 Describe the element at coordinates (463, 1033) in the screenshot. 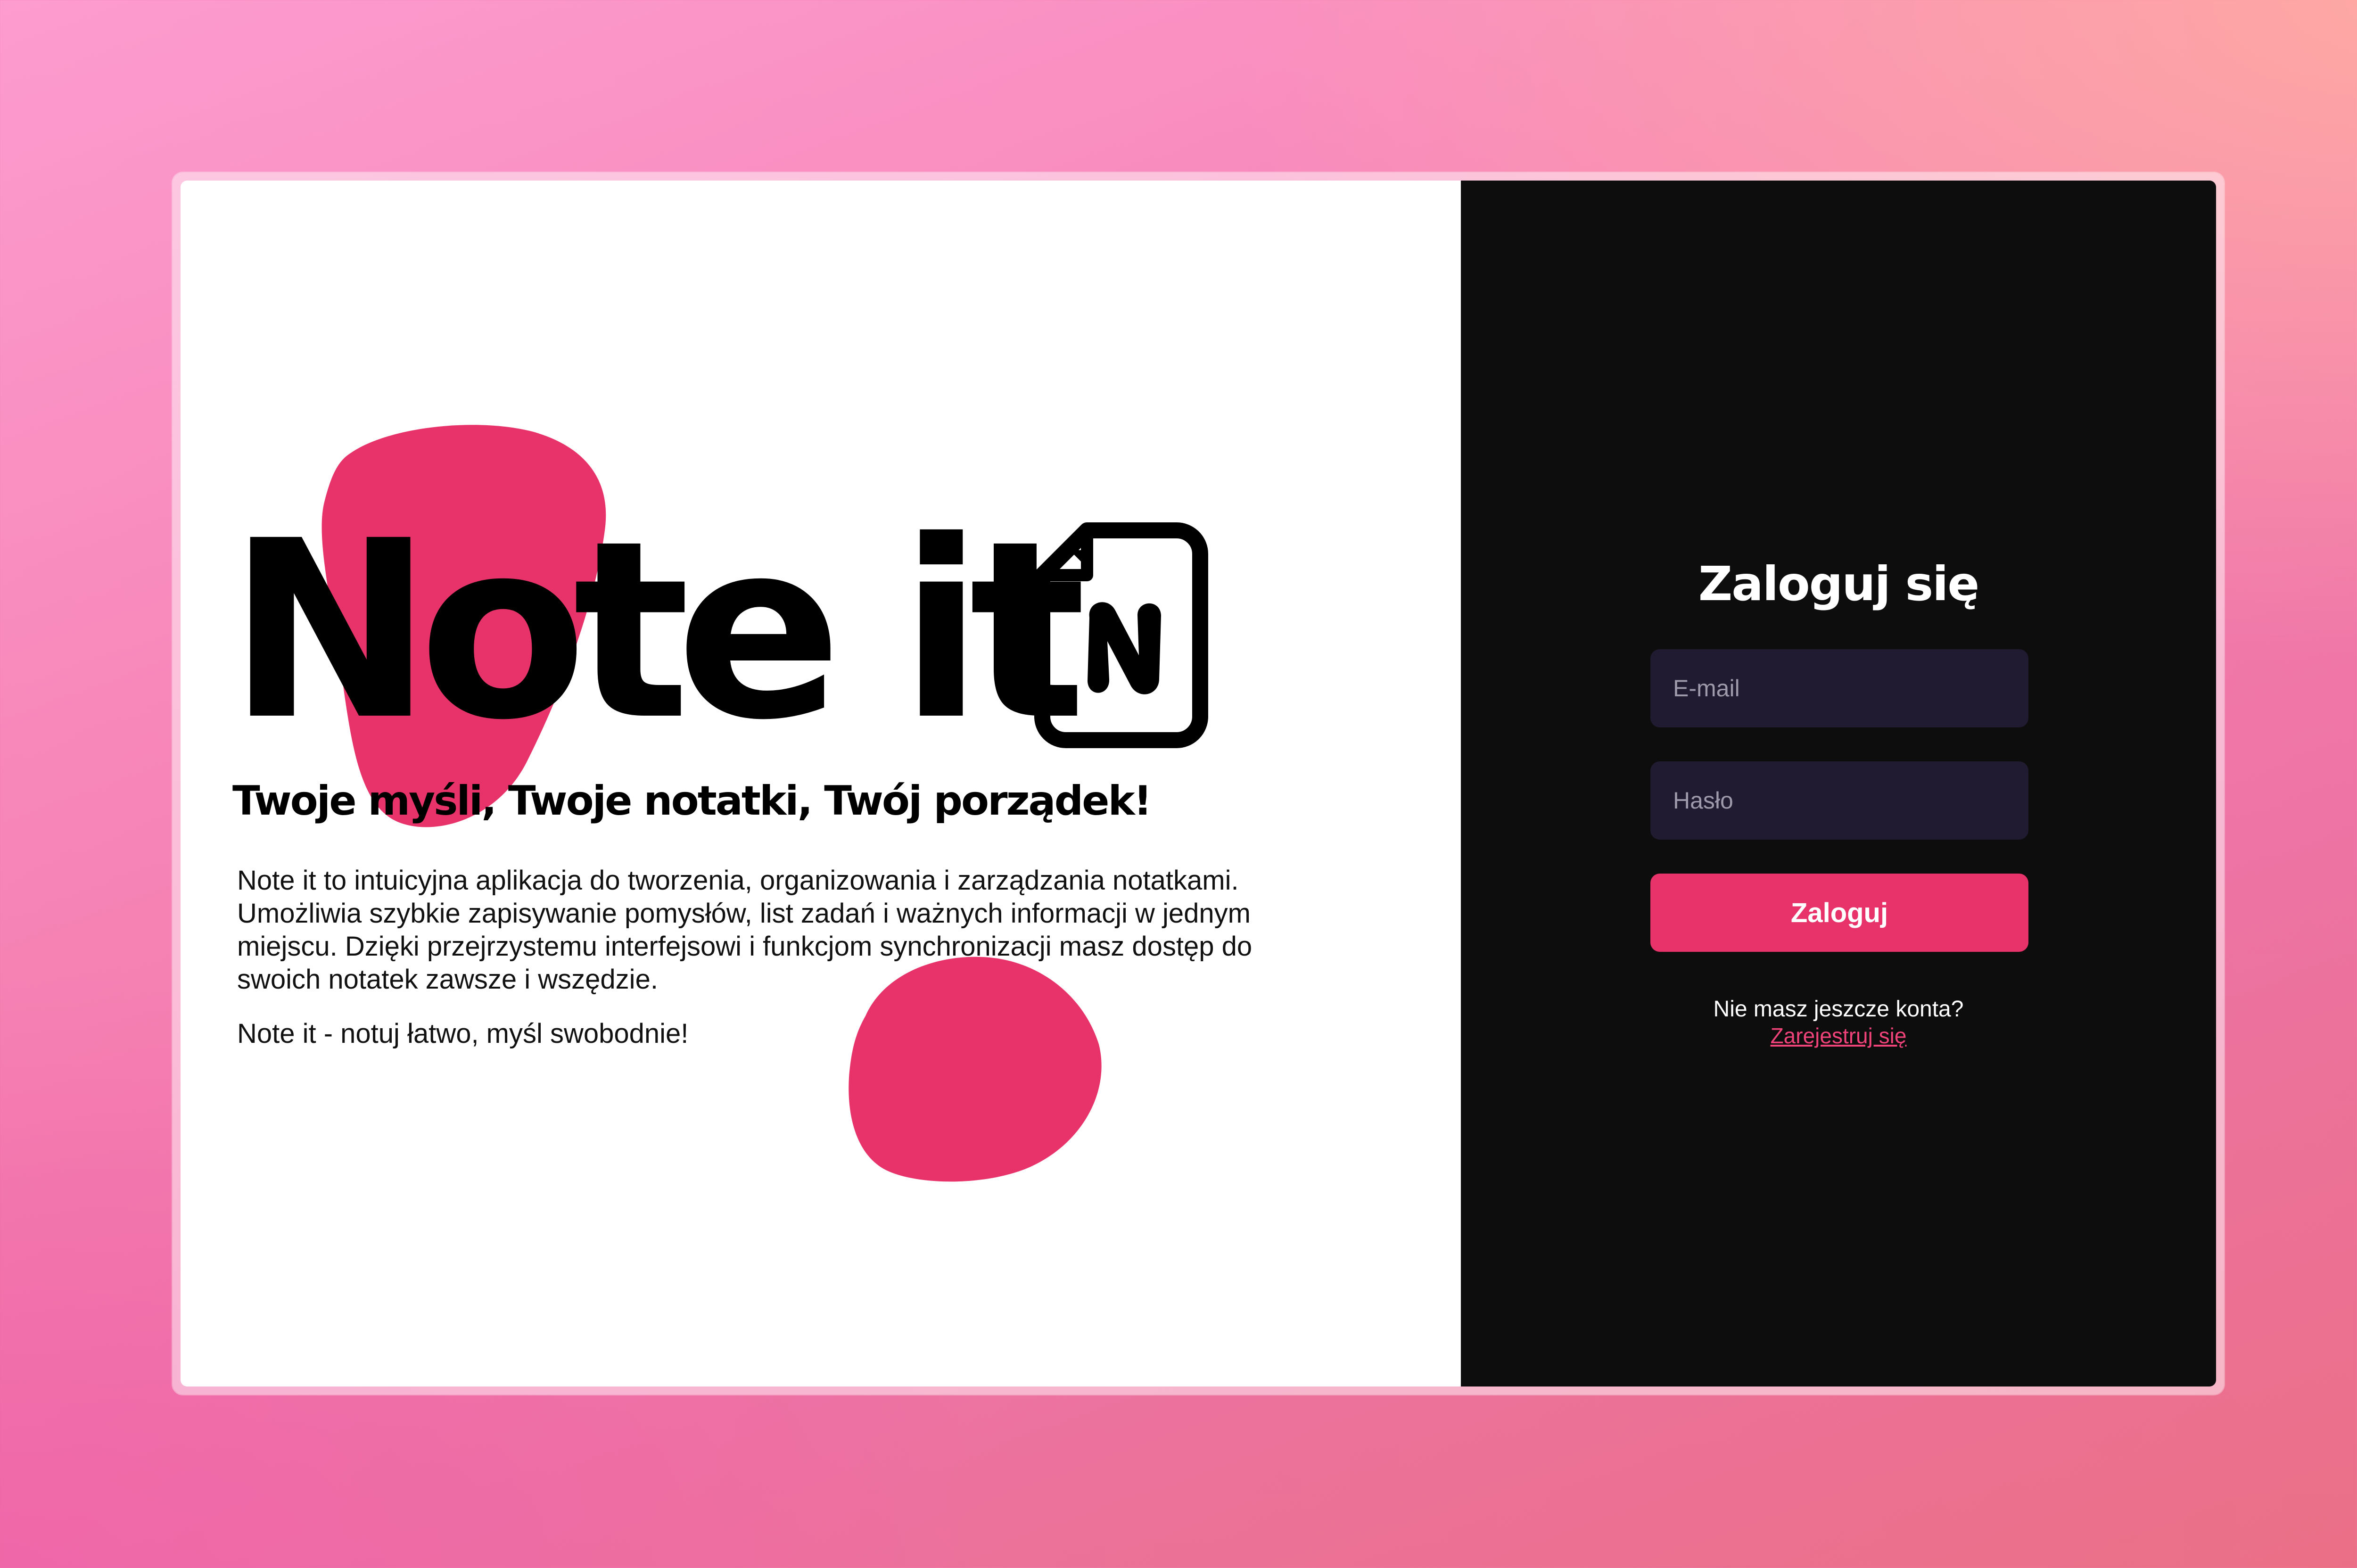

I see `app-motto: Note it - notuj łatwo, myśl swobodnie!` at that location.